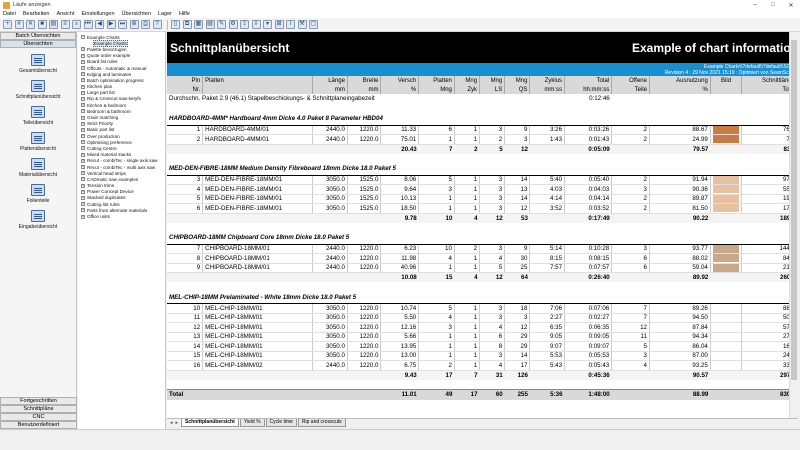 This screenshot has height=450, width=800. Describe the element at coordinates (36, 14) in the screenshot. I see `menu-item-1: Bearbeiten` at that location.